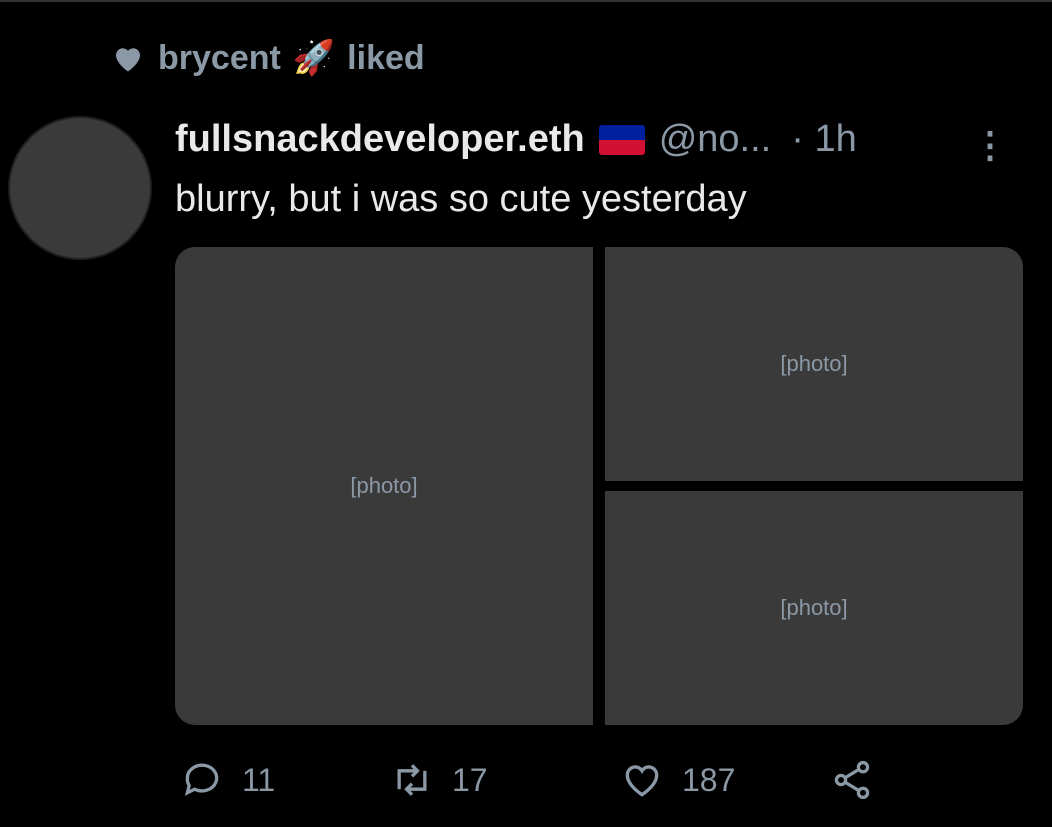 This screenshot has height=827, width=1052. What do you see at coordinates (642, 781) in the screenshot?
I see `like-icon` at bounding box center [642, 781].